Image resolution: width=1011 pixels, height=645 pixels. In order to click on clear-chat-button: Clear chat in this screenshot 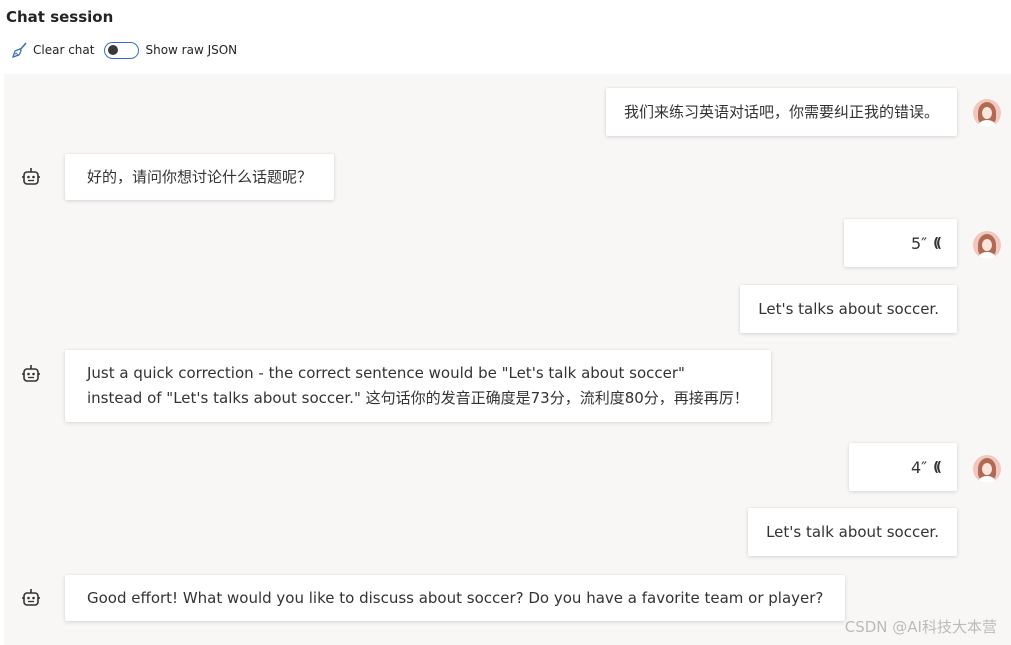, I will do `click(53, 50)`.